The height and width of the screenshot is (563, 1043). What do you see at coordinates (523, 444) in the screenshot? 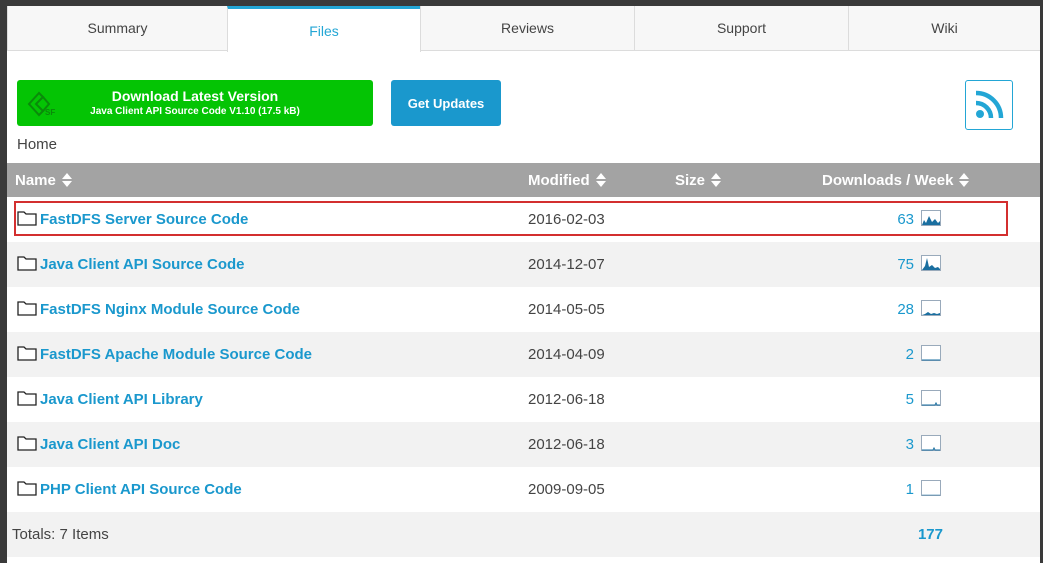
I see `table-row: Java Client API Doc 2012-06-18 3` at bounding box center [523, 444].